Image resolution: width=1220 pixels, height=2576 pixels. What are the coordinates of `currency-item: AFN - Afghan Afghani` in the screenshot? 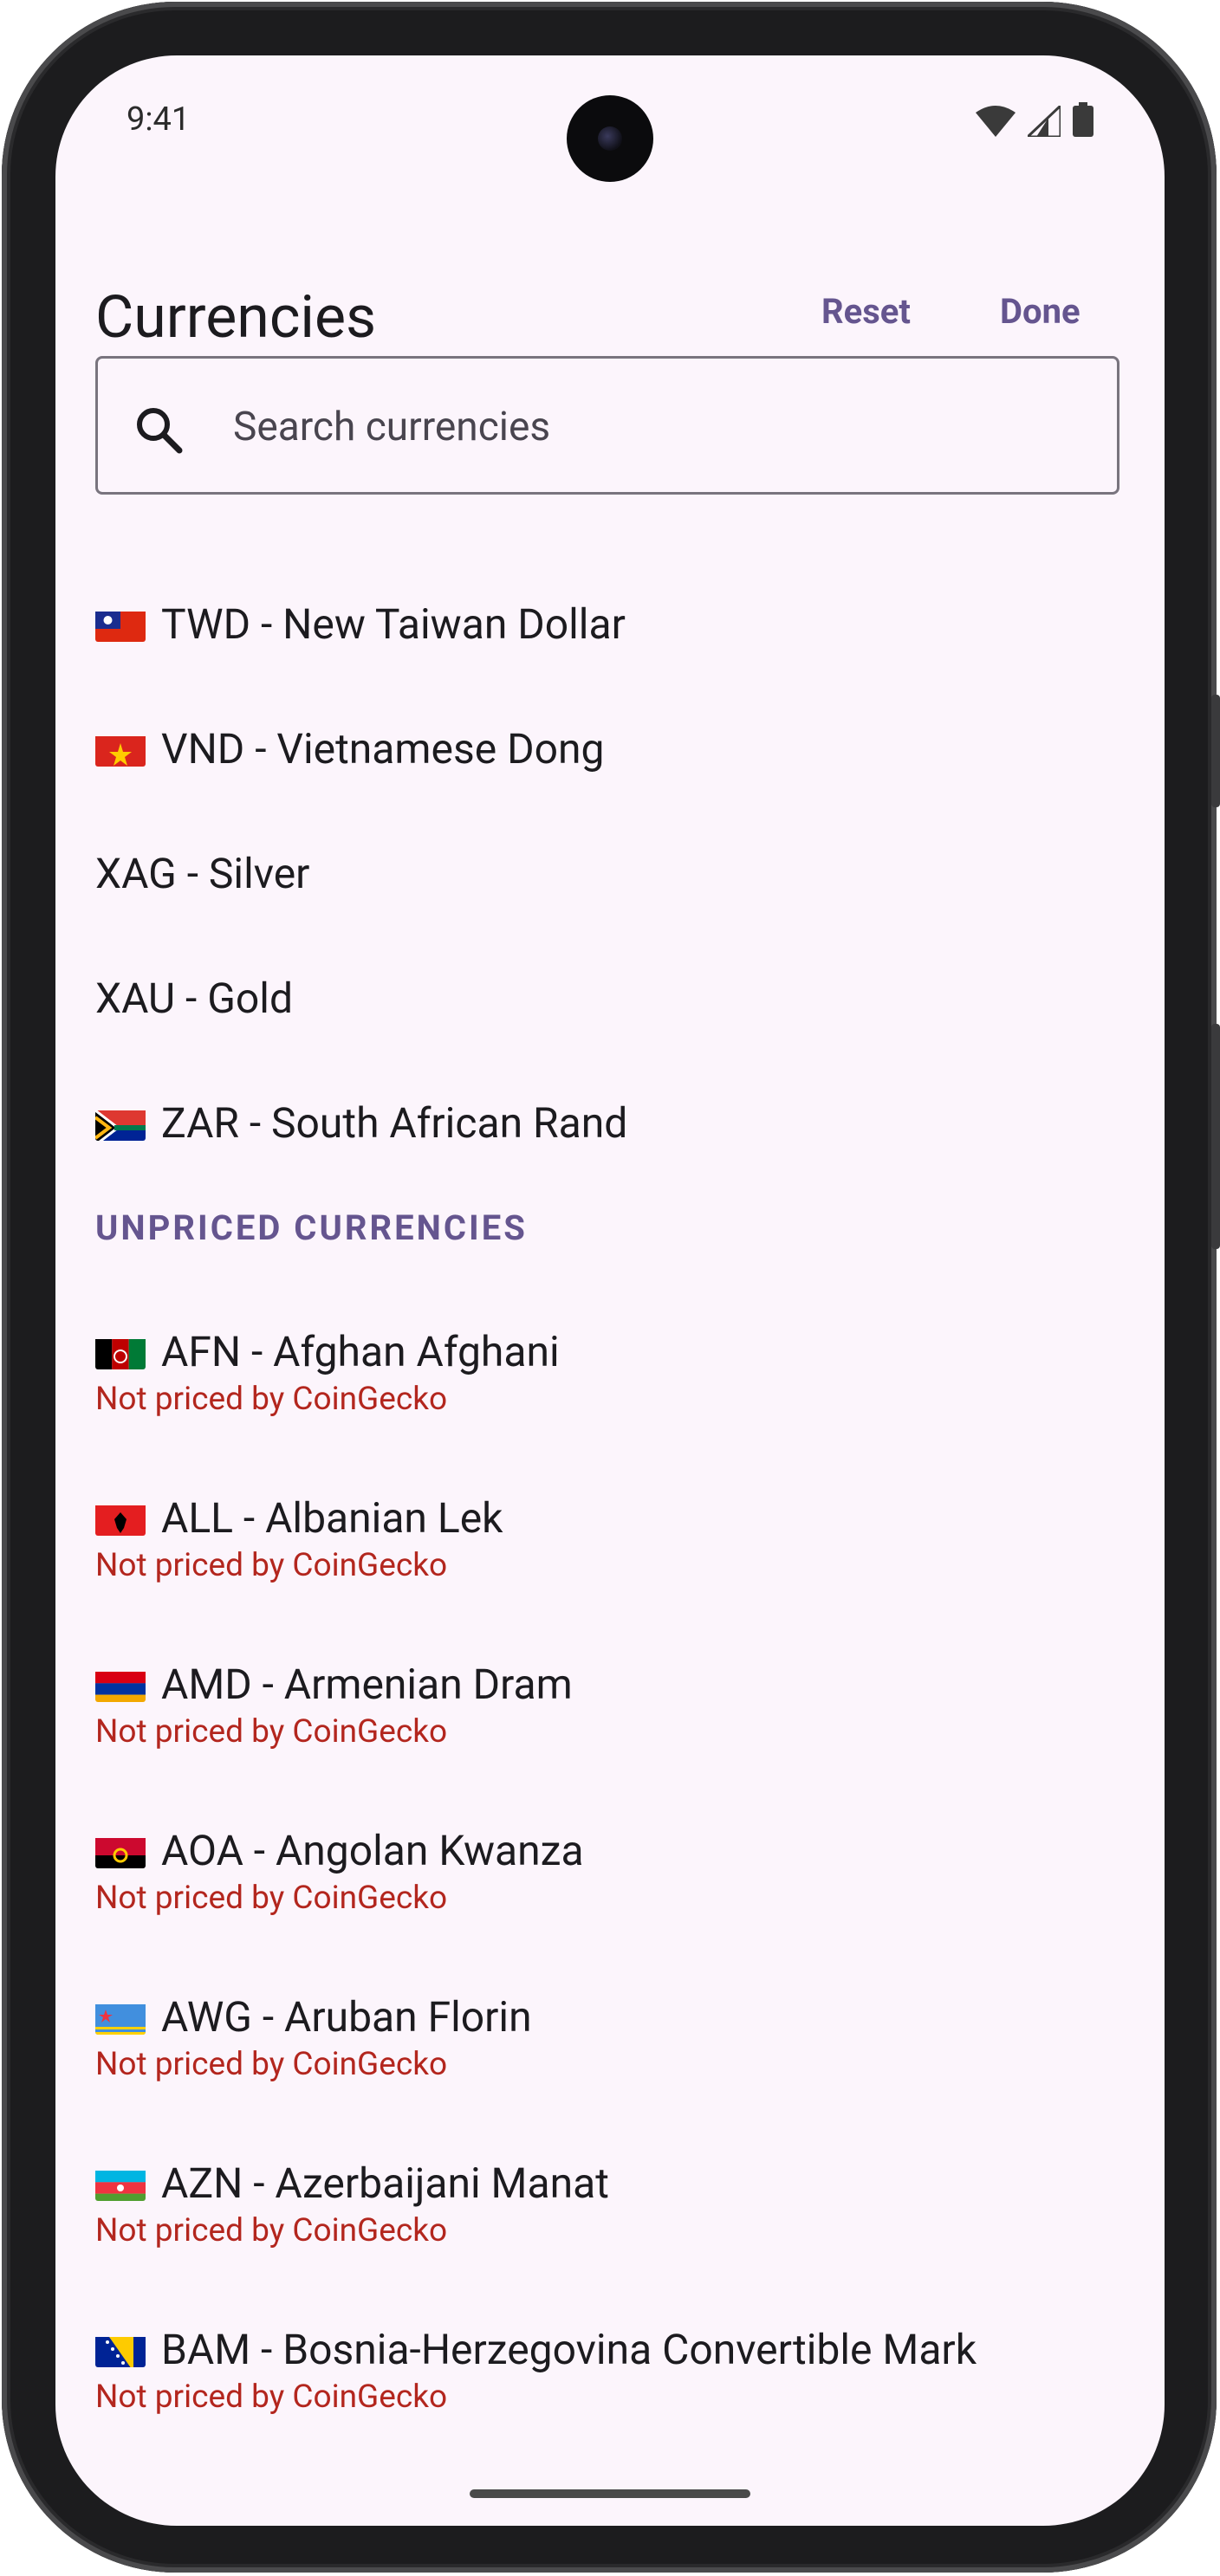 It's located at (328, 1351).